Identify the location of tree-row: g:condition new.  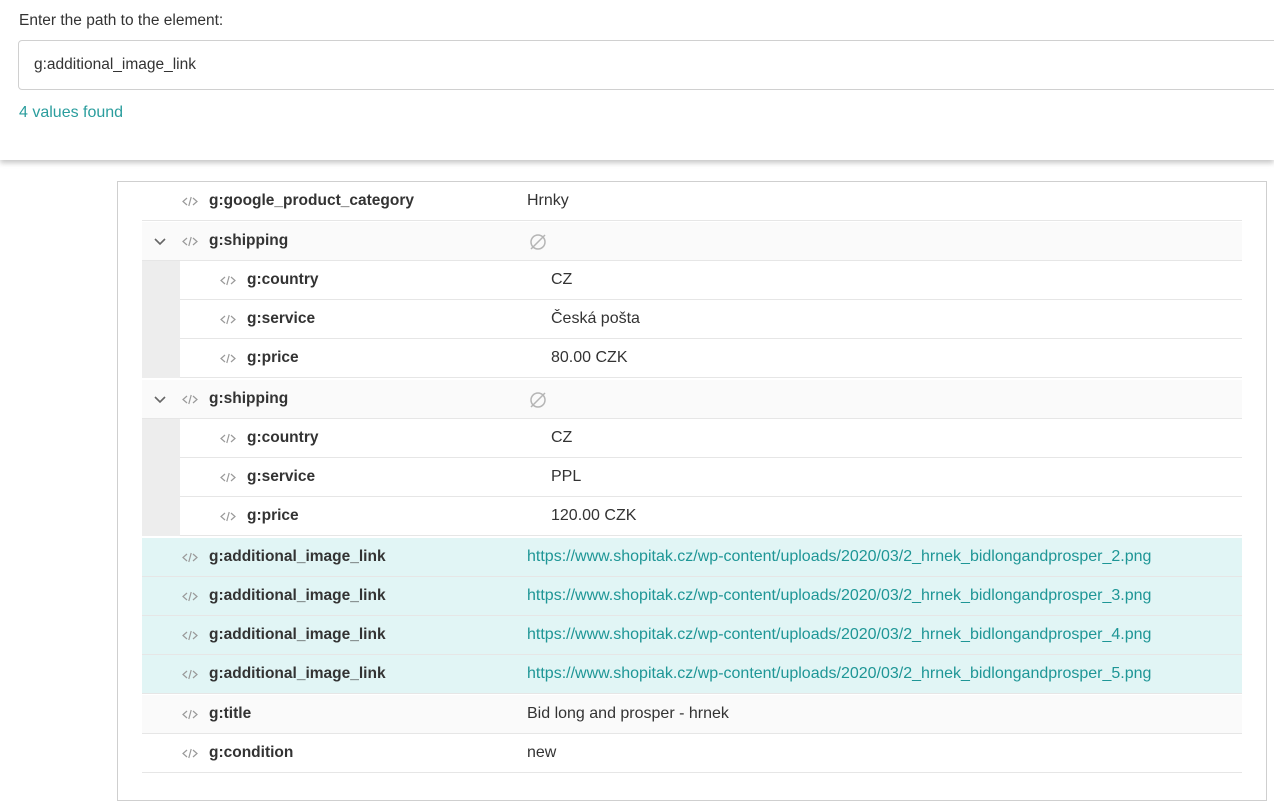
(692, 753).